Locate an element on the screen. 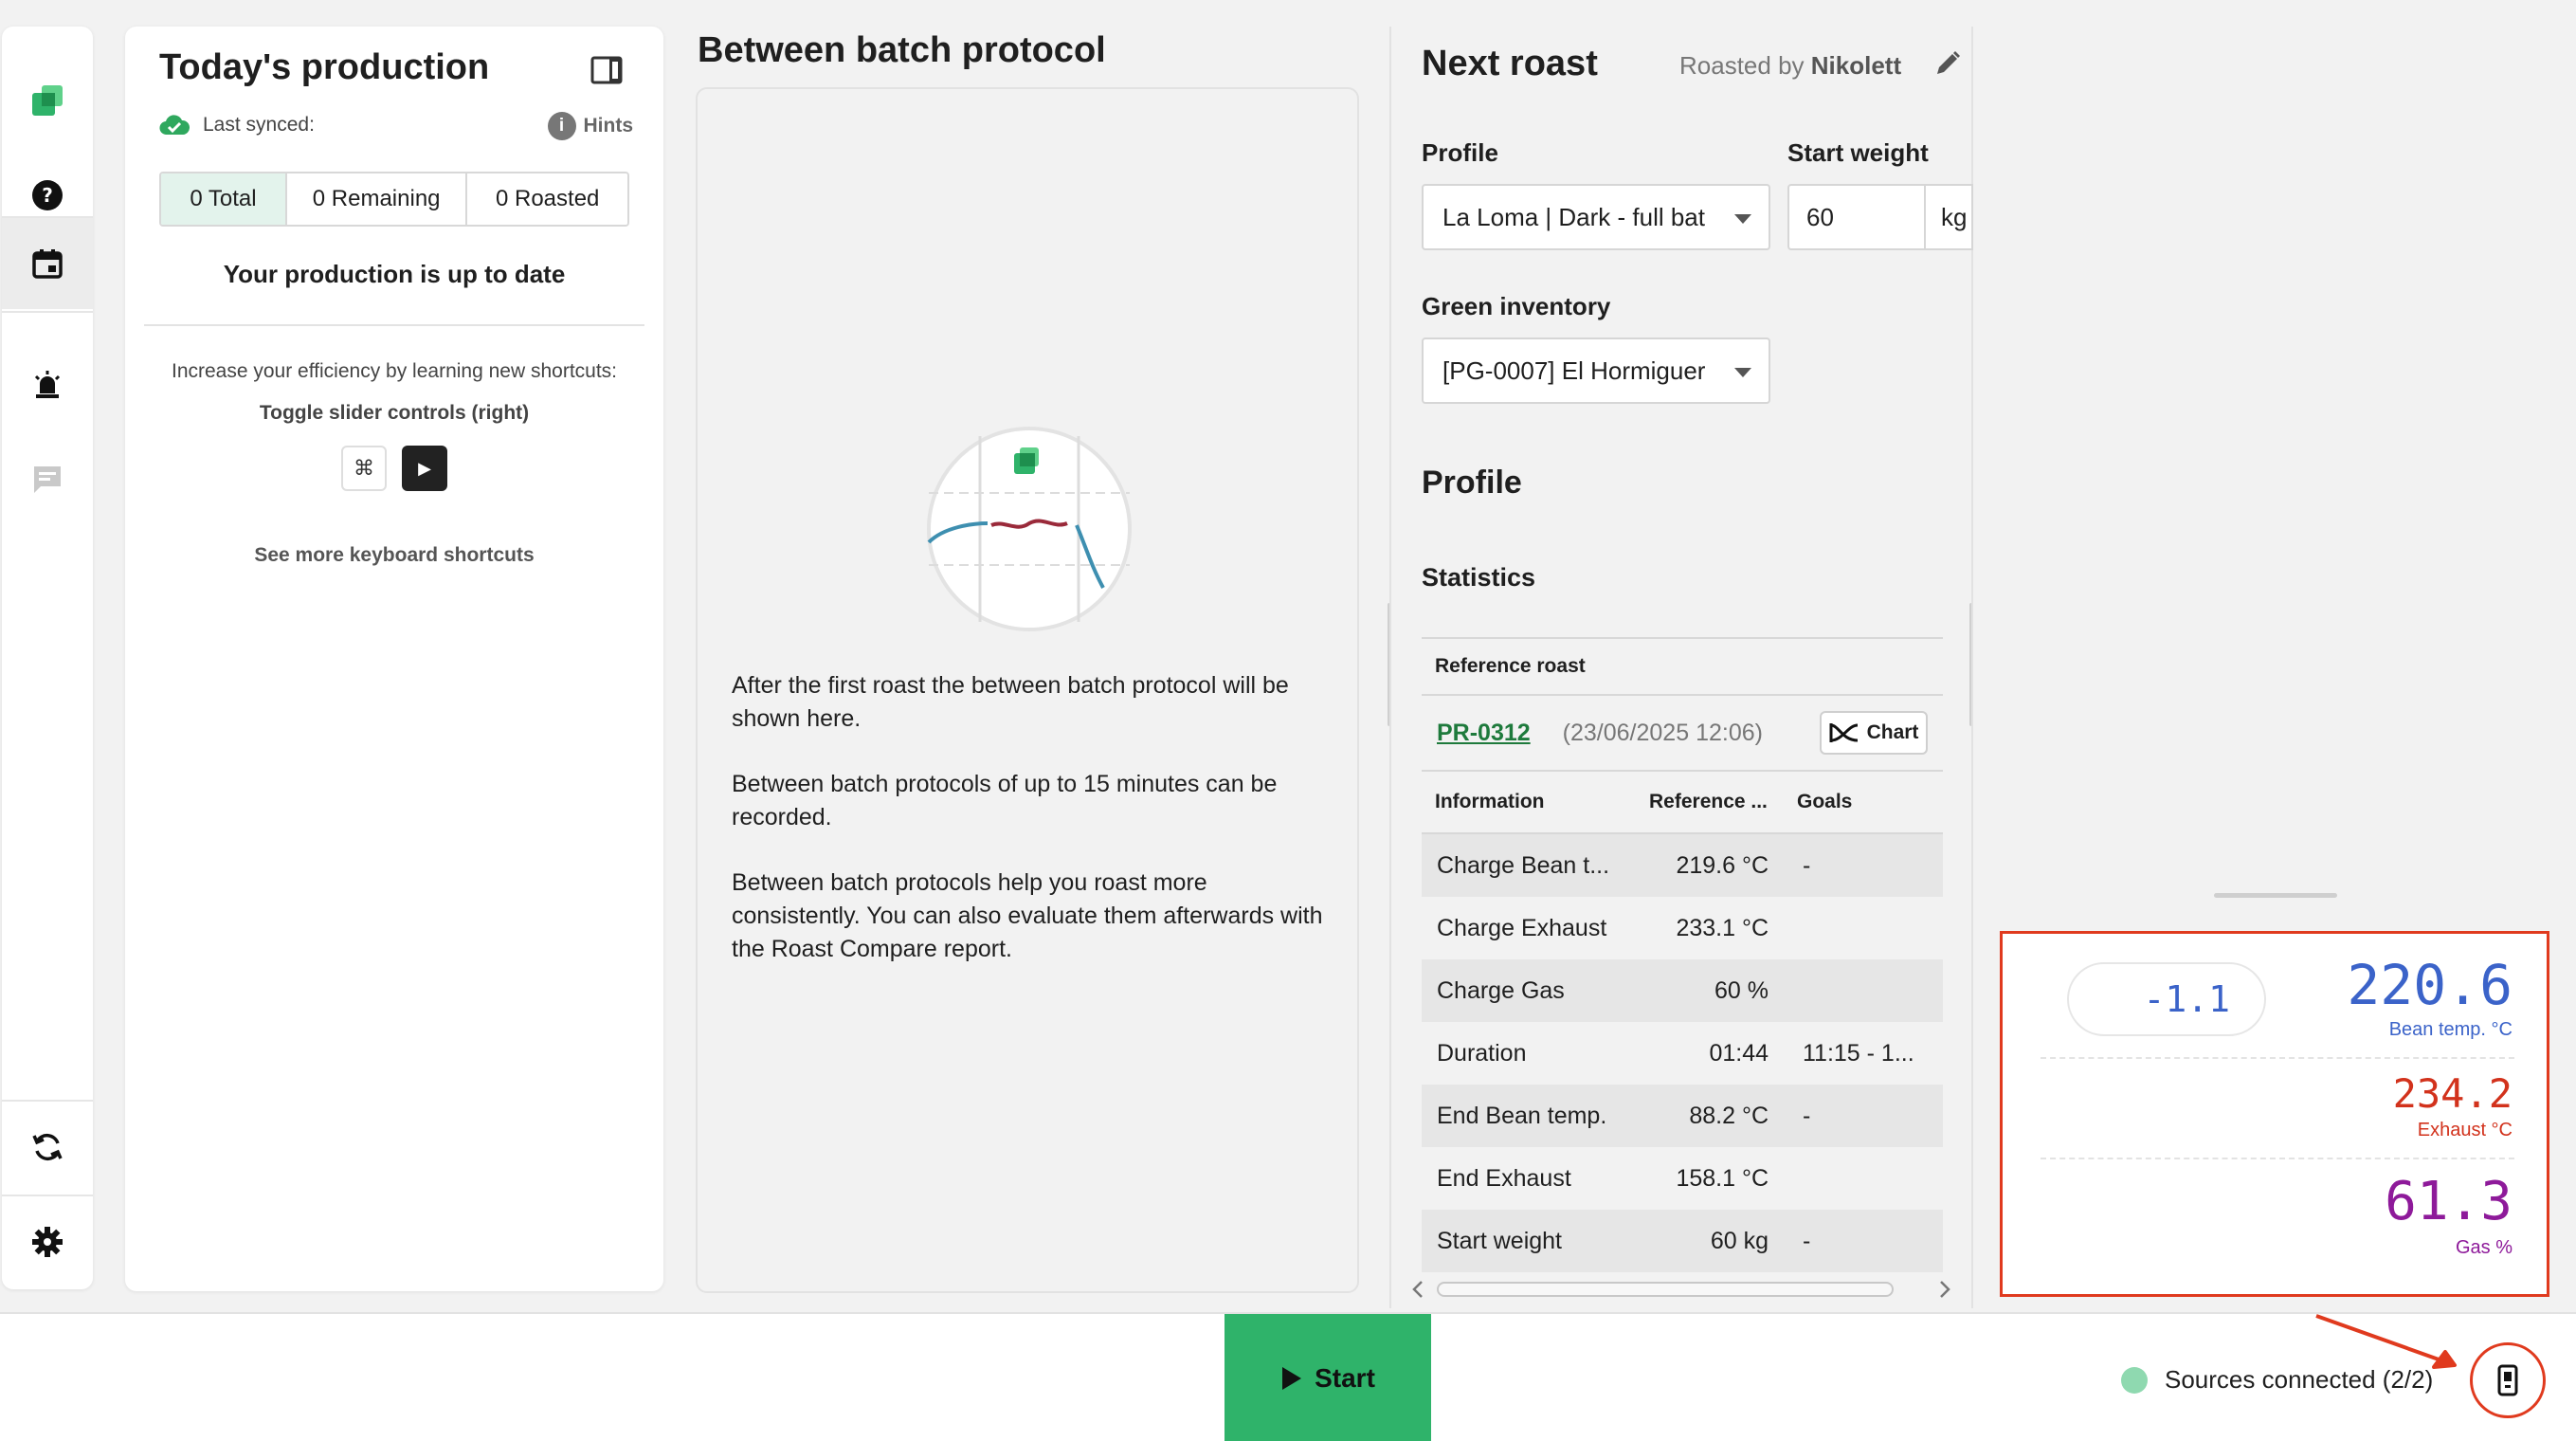 The width and height of the screenshot is (2576, 1441). info-cell: Charge Gas is located at coordinates (1501, 991).